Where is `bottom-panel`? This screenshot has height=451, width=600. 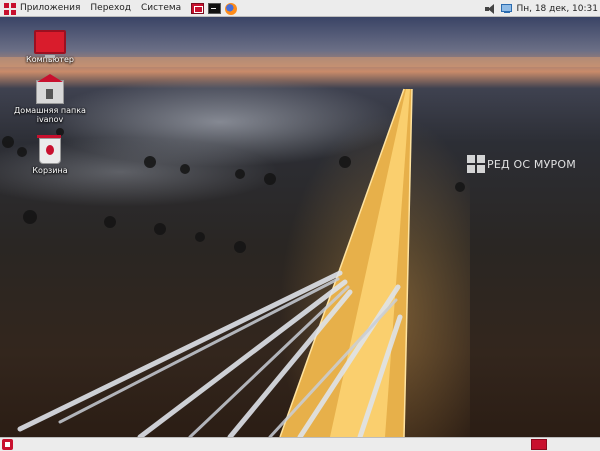
bottom-panel is located at coordinates (300, 444).